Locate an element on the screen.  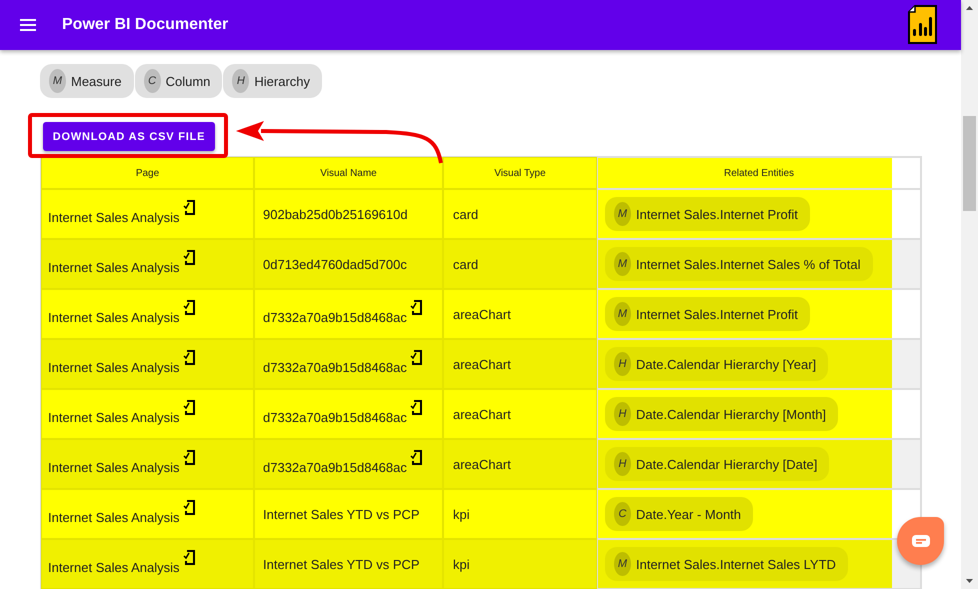
column-header: Visual Type is located at coordinates (520, 173).